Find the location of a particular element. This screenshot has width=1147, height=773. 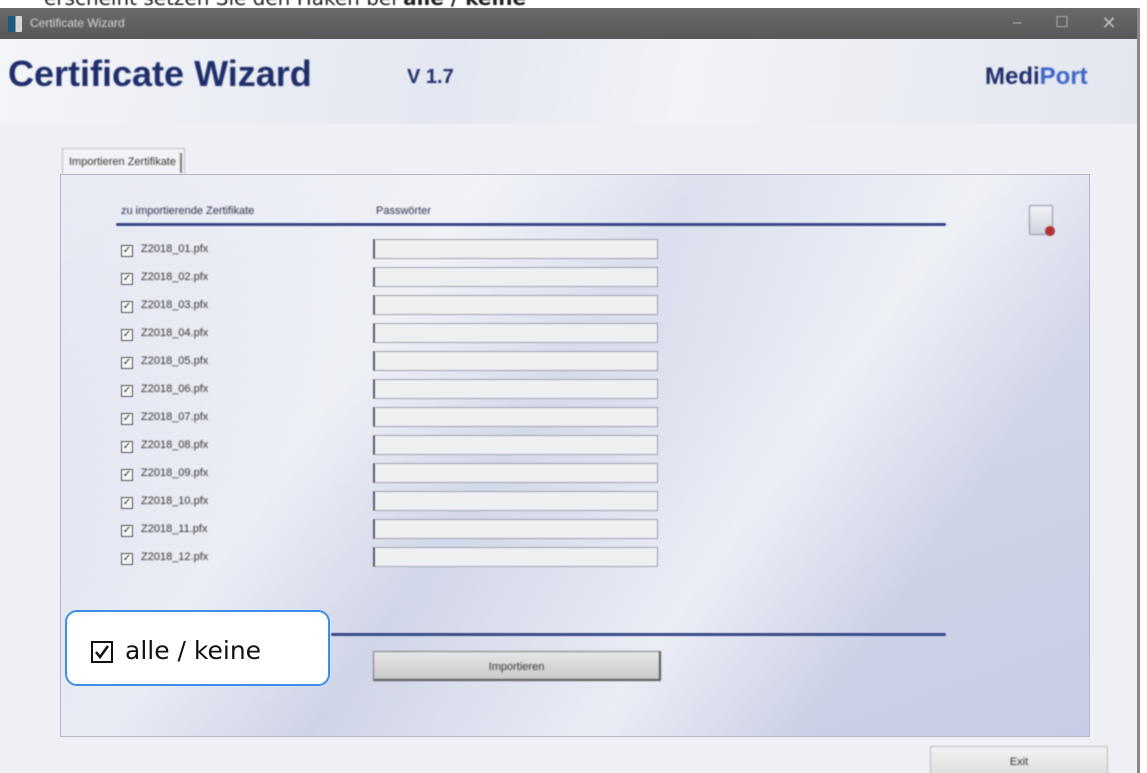

table-row: ✓ Z2018_06.pfx is located at coordinates (411, 393).